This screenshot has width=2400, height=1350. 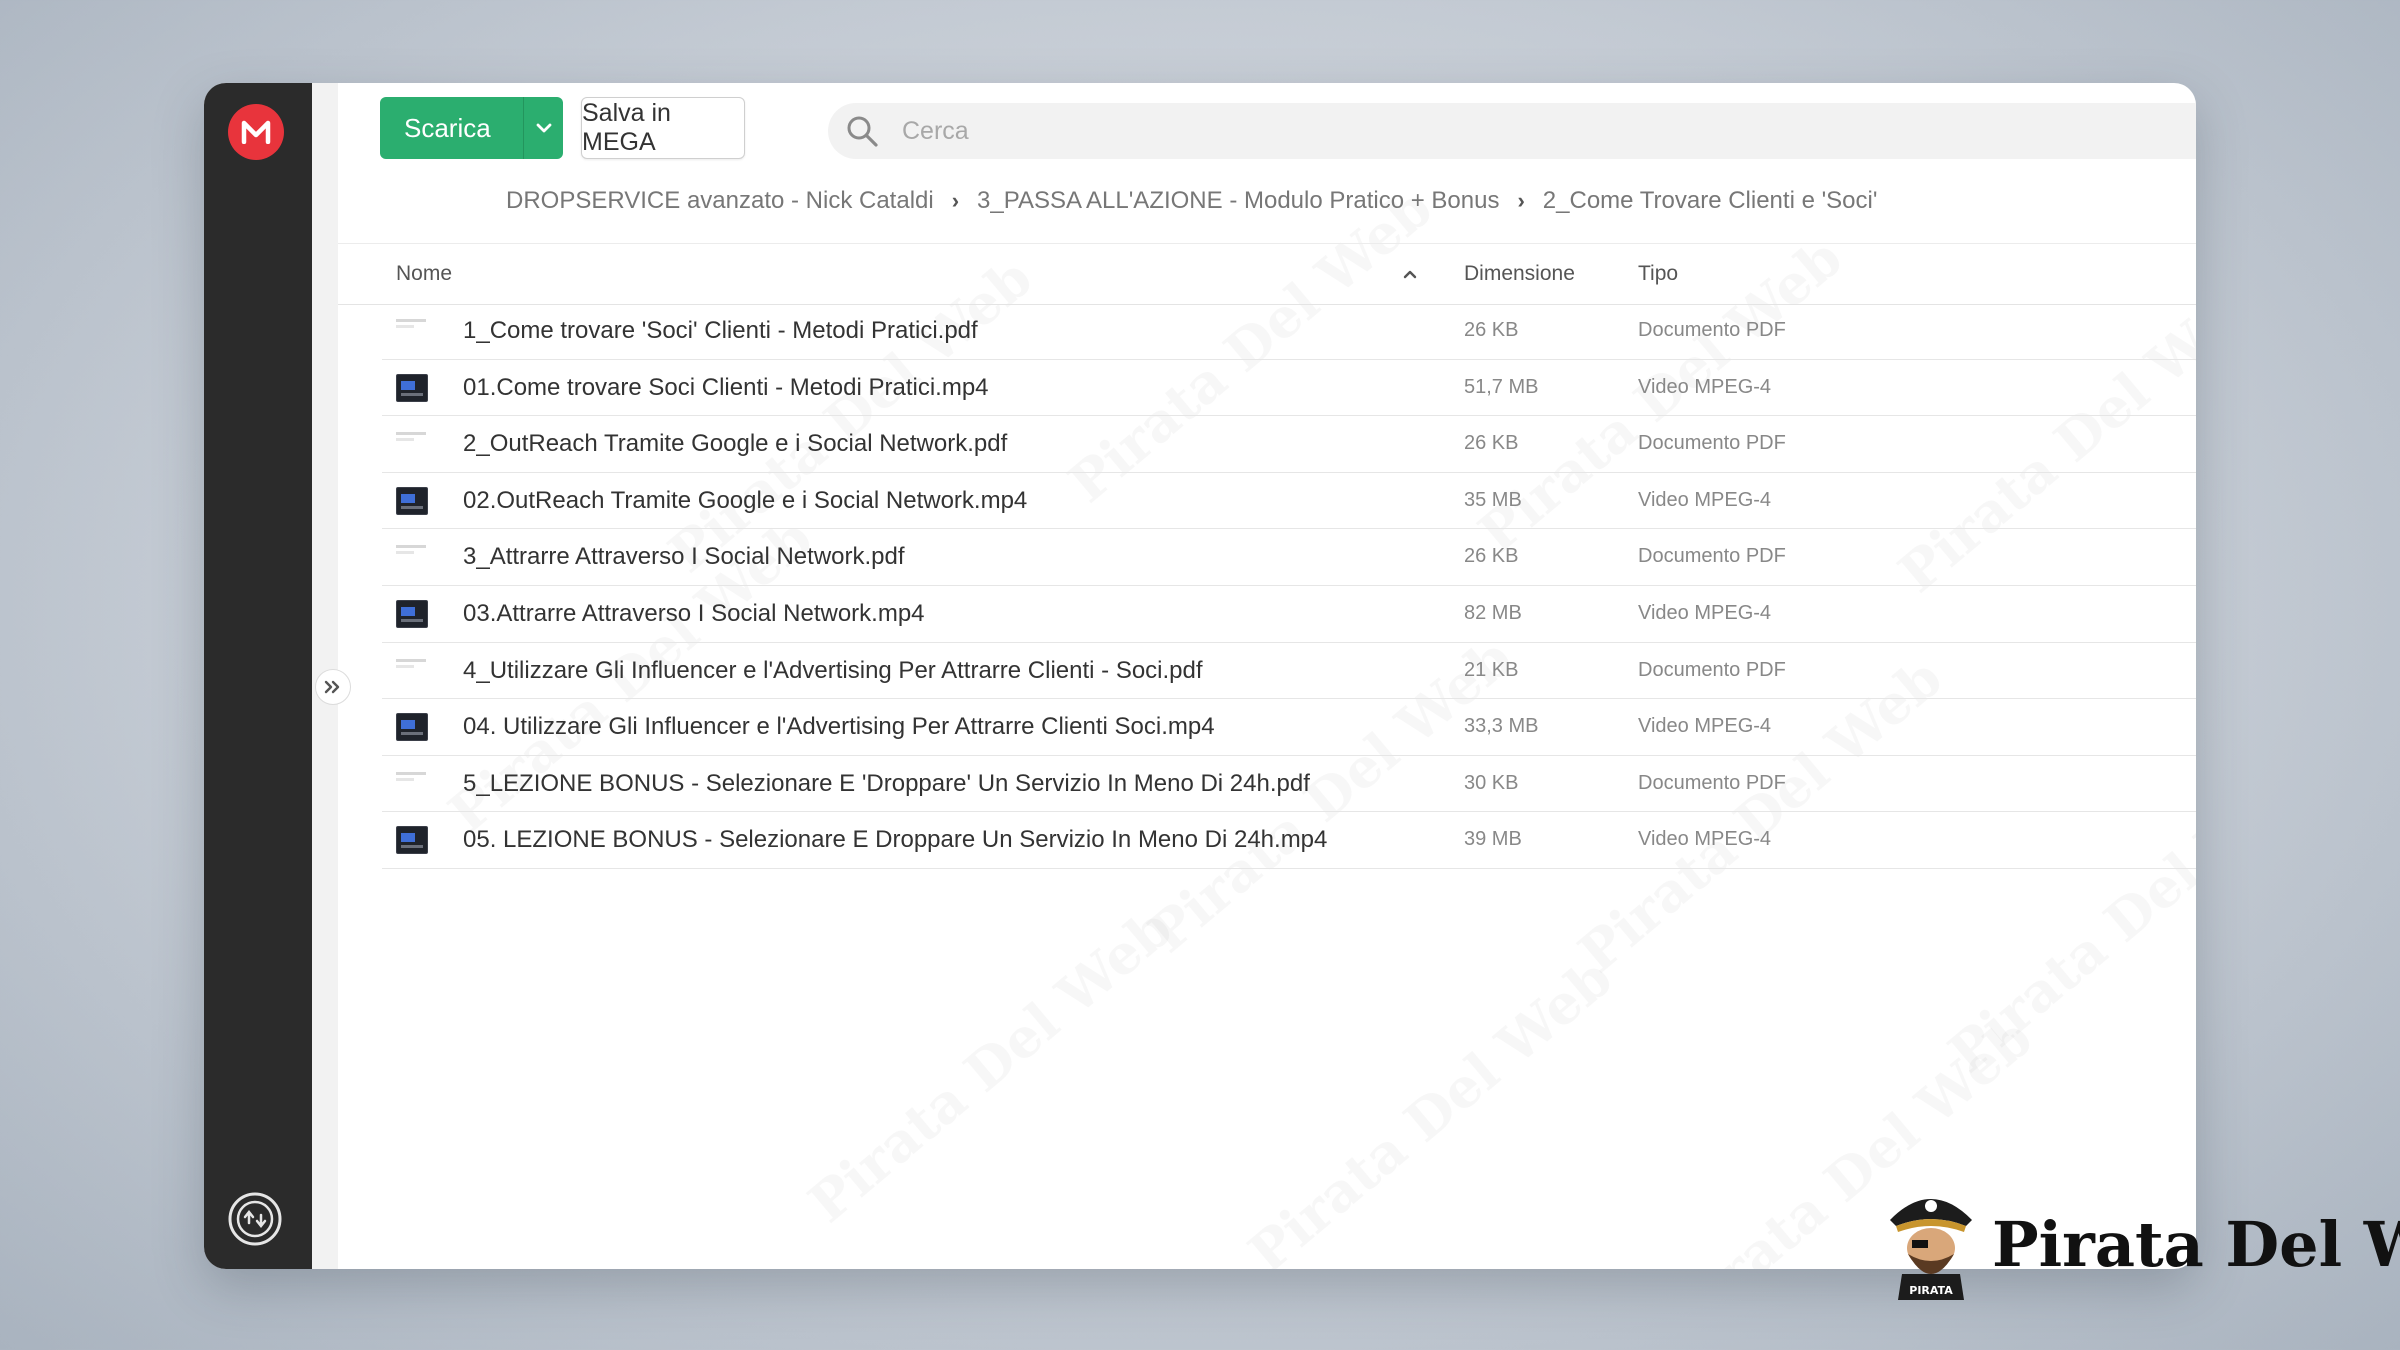 What do you see at coordinates (1493, 499) in the screenshot?
I see `file-size: 35 MB` at bounding box center [1493, 499].